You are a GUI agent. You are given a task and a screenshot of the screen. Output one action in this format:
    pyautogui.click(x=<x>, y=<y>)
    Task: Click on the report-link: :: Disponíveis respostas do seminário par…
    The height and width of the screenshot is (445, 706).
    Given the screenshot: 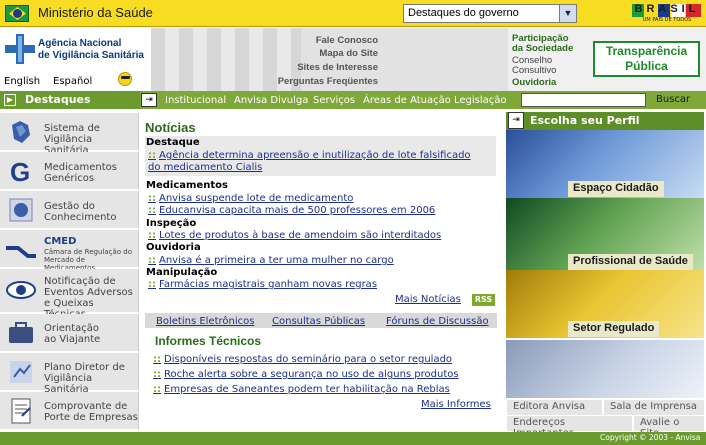 What is the action you would take?
    pyautogui.click(x=302, y=359)
    